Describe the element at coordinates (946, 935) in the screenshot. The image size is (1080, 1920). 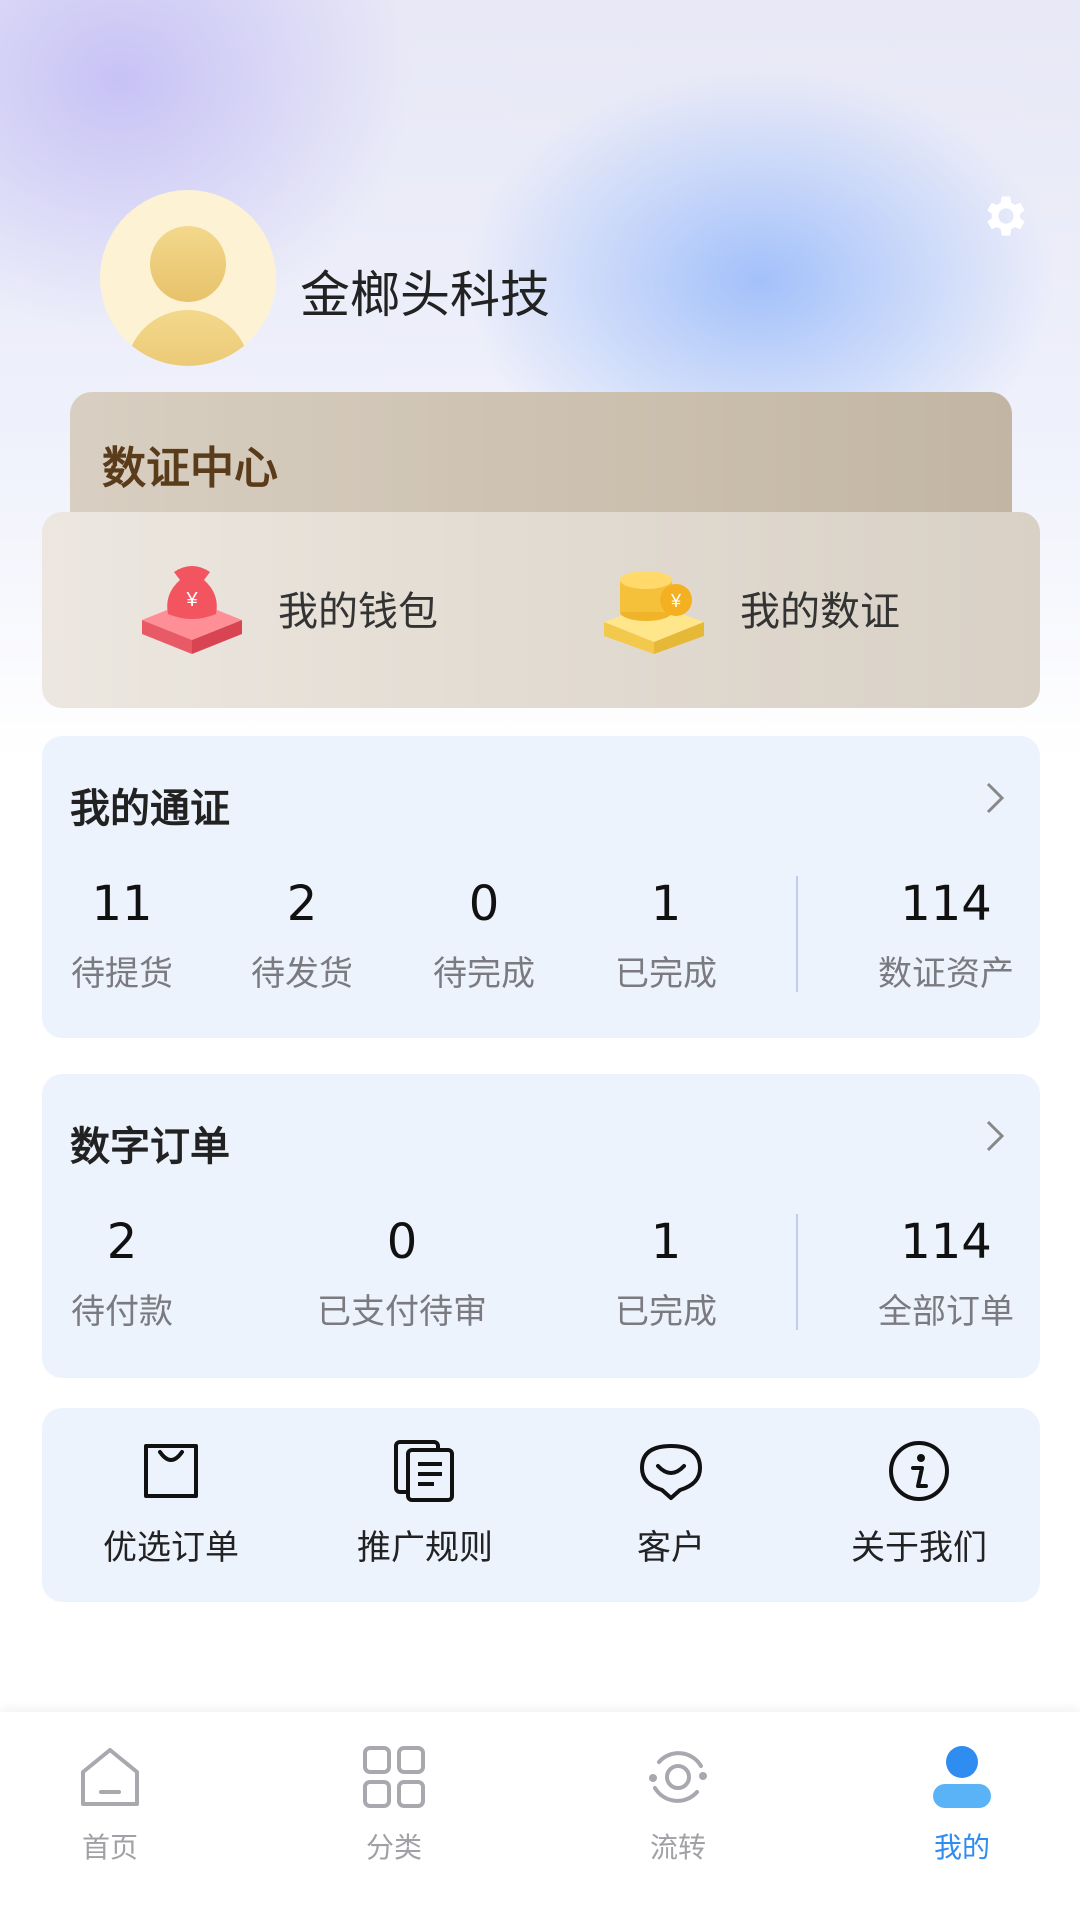
I see `stat-certificate-assets: 114 数证资产` at that location.